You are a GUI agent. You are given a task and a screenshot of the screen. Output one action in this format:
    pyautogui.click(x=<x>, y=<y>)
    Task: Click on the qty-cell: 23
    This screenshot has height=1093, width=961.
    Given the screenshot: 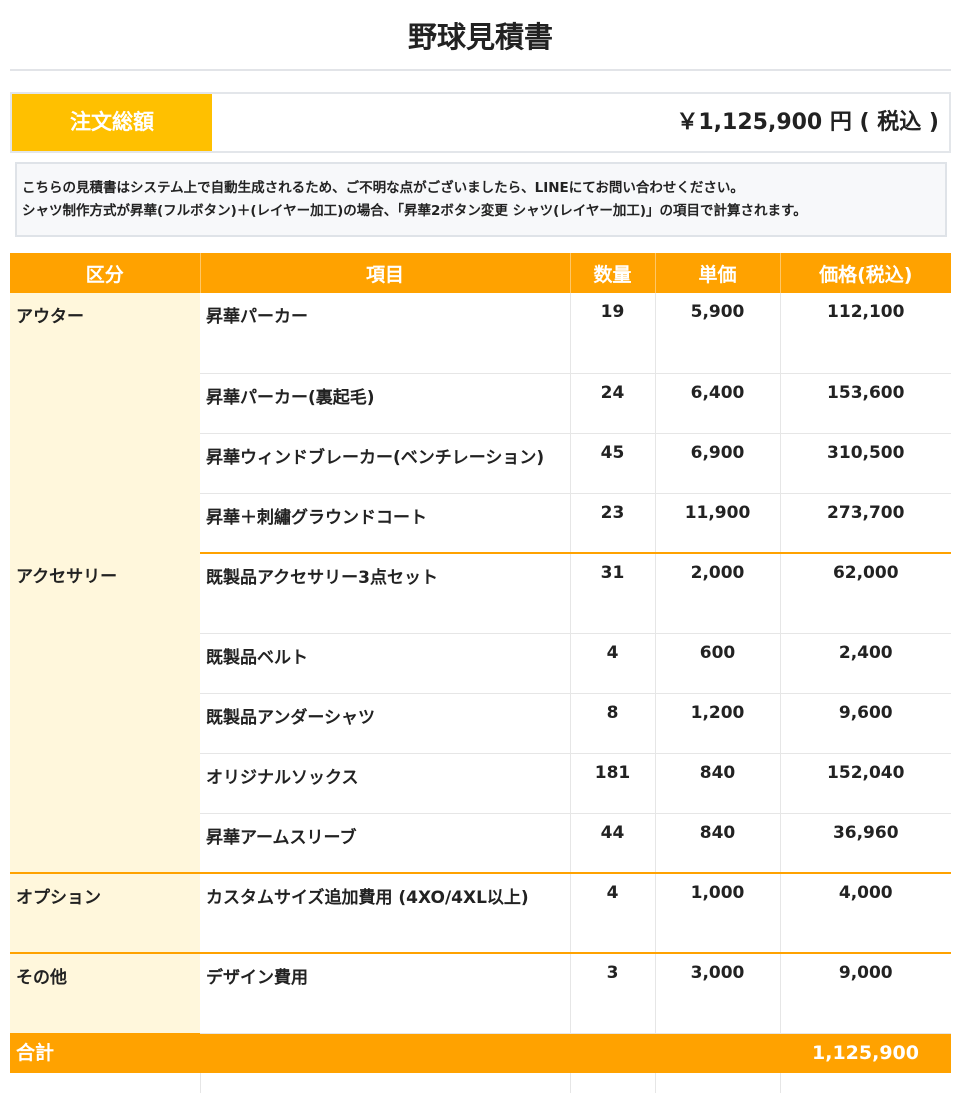 What is the action you would take?
    pyautogui.click(x=613, y=523)
    